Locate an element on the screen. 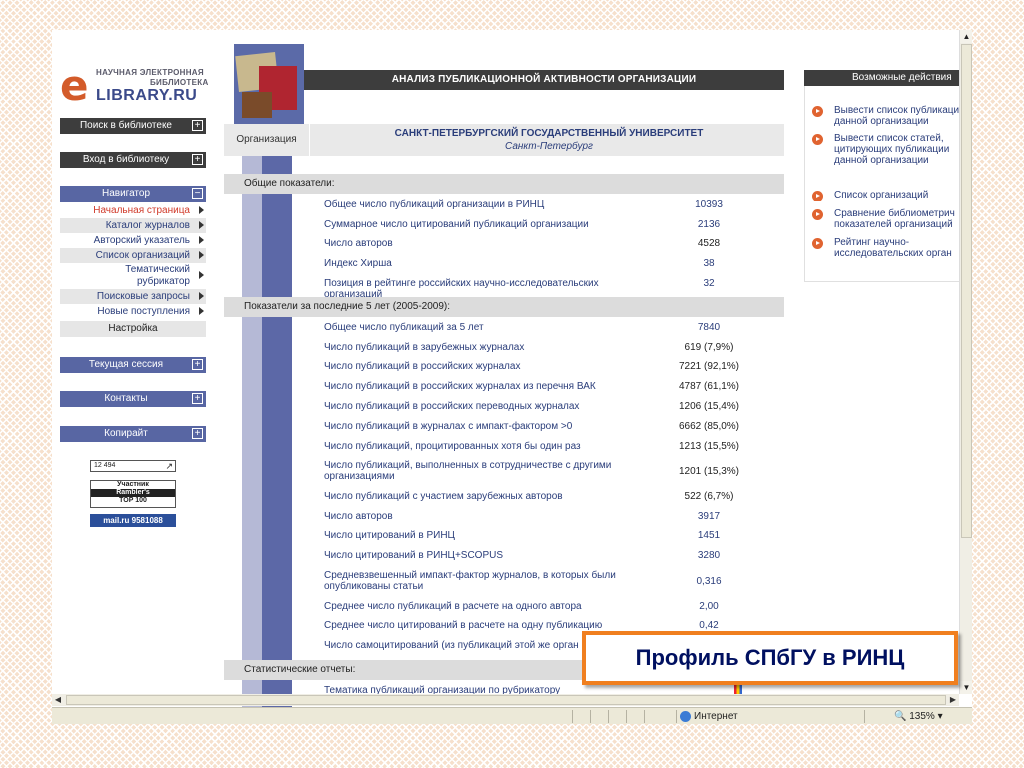 The height and width of the screenshot is (768, 1024). mail-ru-counter-badge: mail.ru 9581088 is located at coordinates (133, 520).